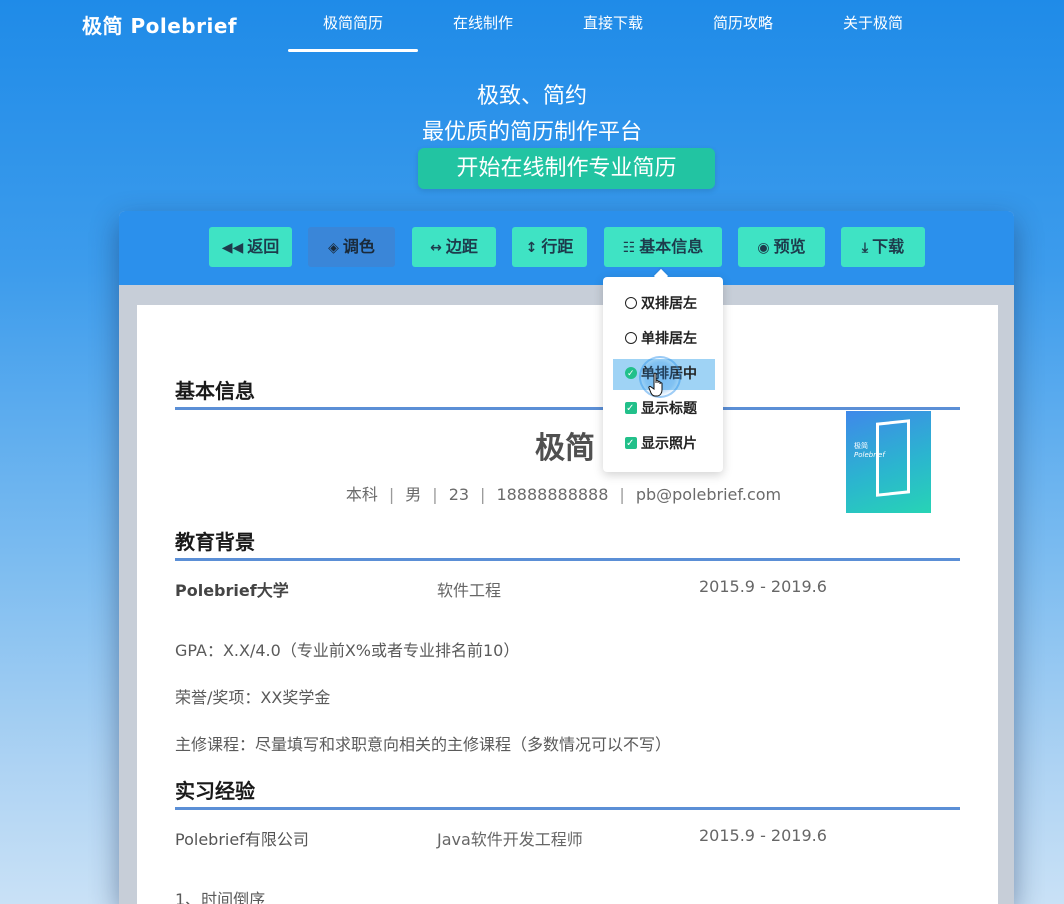  I want to click on photo-logo-text: 极简, so click(861, 446).